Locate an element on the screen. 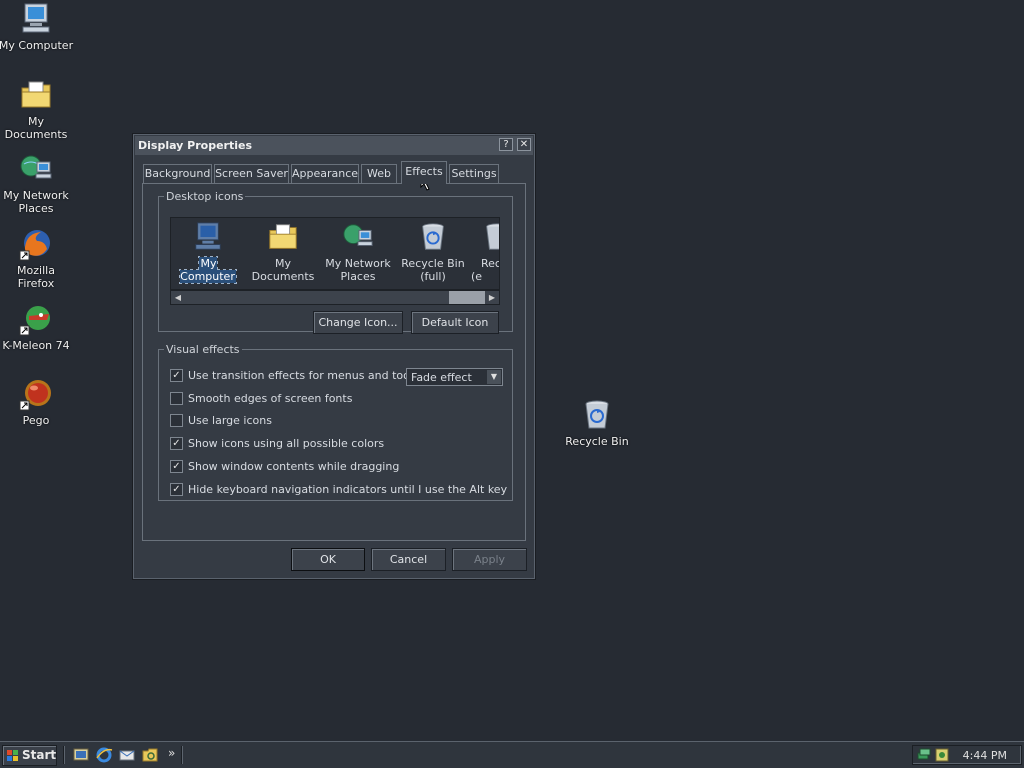 This screenshot has height=768, width=1024. scroll-right-icon: ▶ is located at coordinates (492, 297).